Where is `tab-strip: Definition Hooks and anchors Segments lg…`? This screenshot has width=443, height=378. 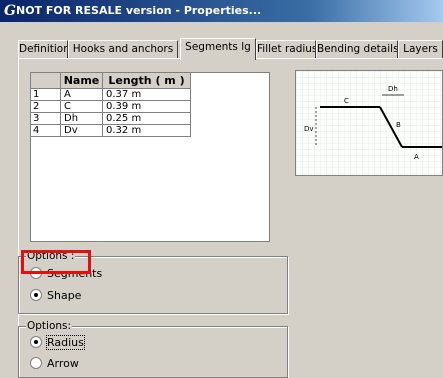 tab-strip: Definition Hooks and anchors Segments lg… is located at coordinates (221, 49).